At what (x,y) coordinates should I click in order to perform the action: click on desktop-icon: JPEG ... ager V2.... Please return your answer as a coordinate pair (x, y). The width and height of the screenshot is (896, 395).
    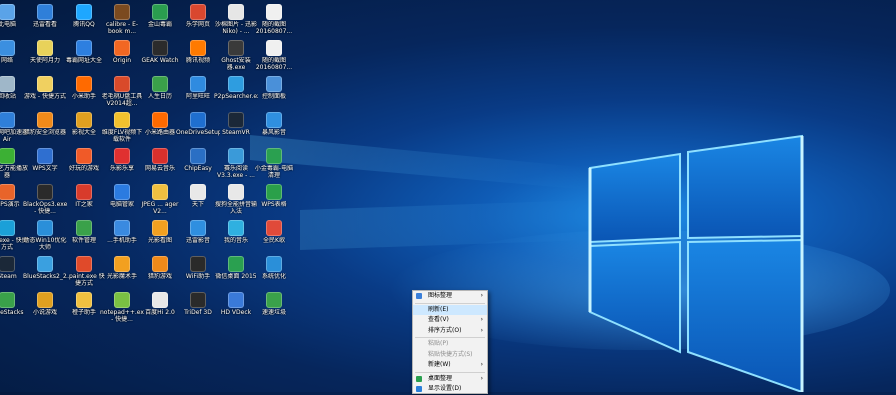
    Looking at the image, I should click on (160, 201).